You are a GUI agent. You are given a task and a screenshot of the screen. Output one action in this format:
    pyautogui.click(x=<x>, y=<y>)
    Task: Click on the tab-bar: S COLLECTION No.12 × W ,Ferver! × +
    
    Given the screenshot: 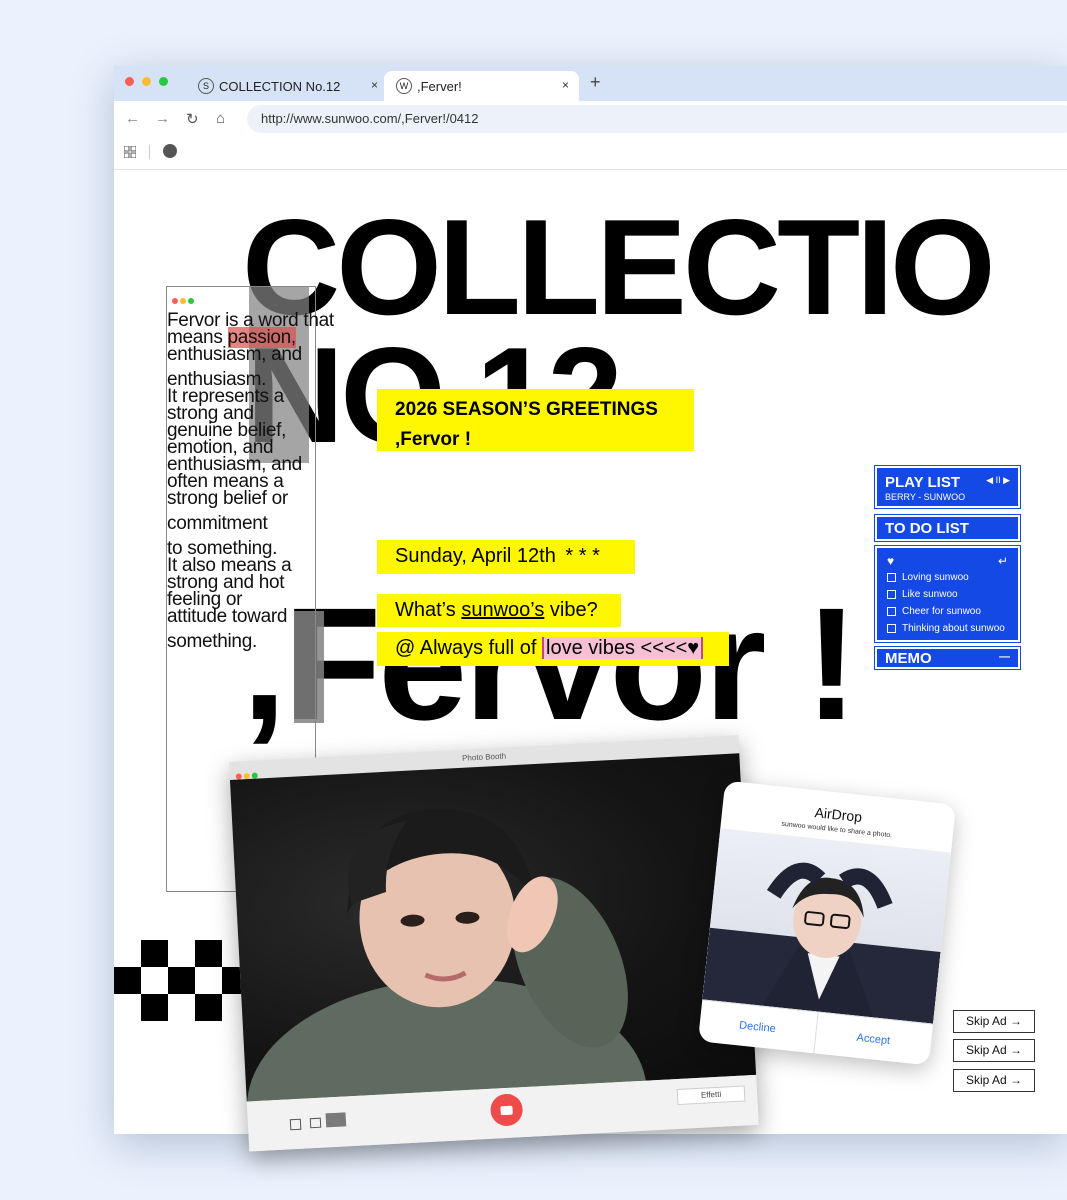 What is the action you would take?
    pyautogui.click(x=590, y=83)
    